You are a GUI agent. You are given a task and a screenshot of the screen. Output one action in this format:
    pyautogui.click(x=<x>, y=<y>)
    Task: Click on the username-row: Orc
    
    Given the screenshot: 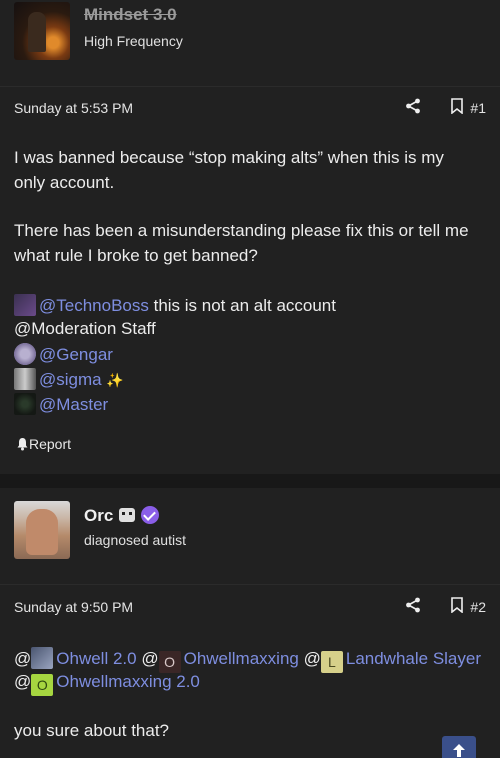 What is the action you would take?
    pyautogui.click(x=122, y=516)
    